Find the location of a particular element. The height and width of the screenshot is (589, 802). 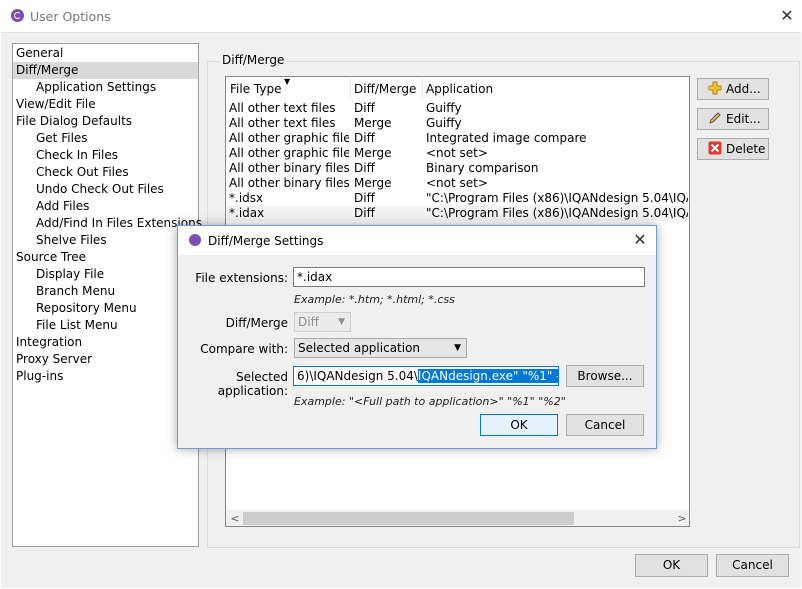

tree-item: Add Files is located at coordinates (105, 206).